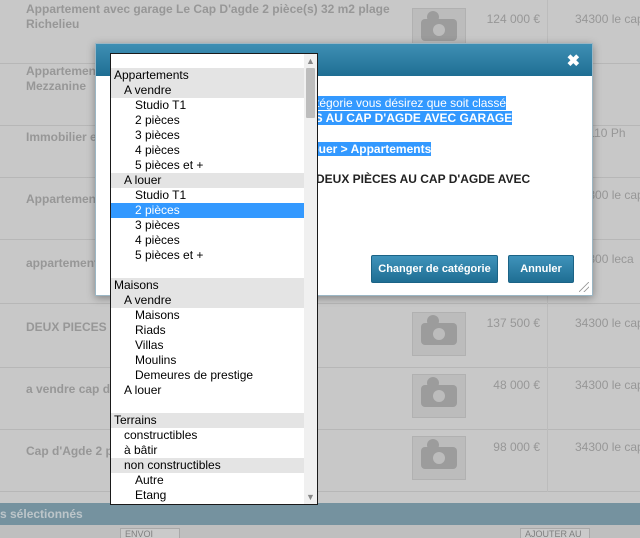 The width and height of the screenshot is (640, 538). Describe the element at coordinates (207, 420) in the screenshot. I see `option-group: Terrains` at that location.